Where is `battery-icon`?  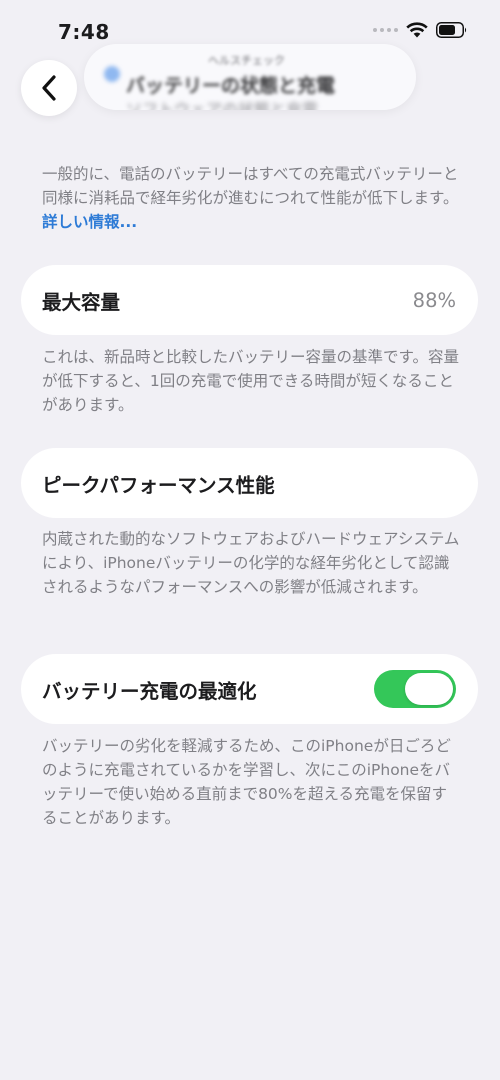 battery-icon is located at coordinates (451, 30).